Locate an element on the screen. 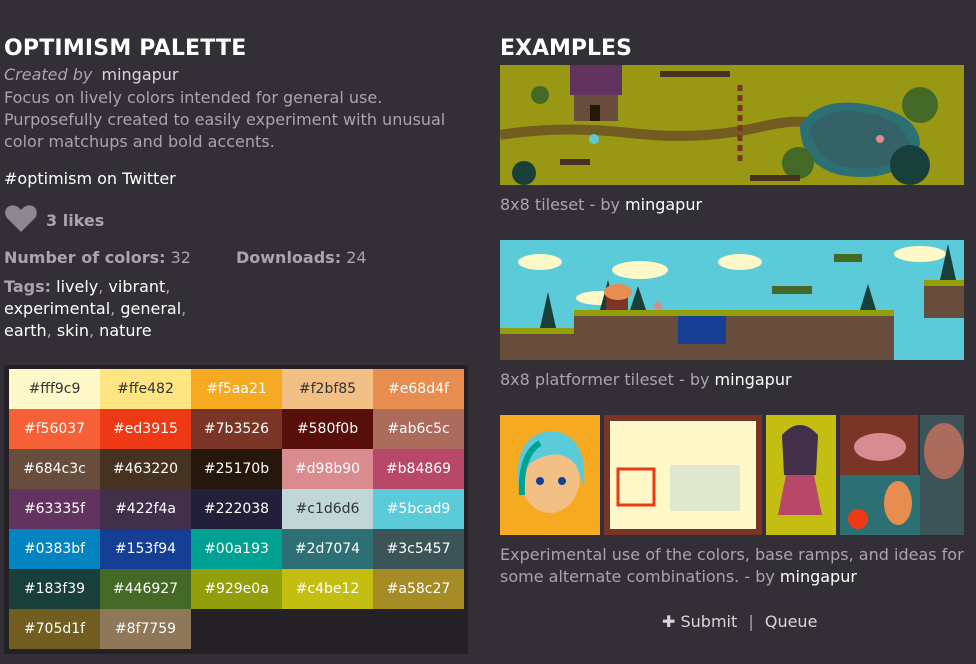  likes-count: 3 likes is located at coordinates (75, 220).